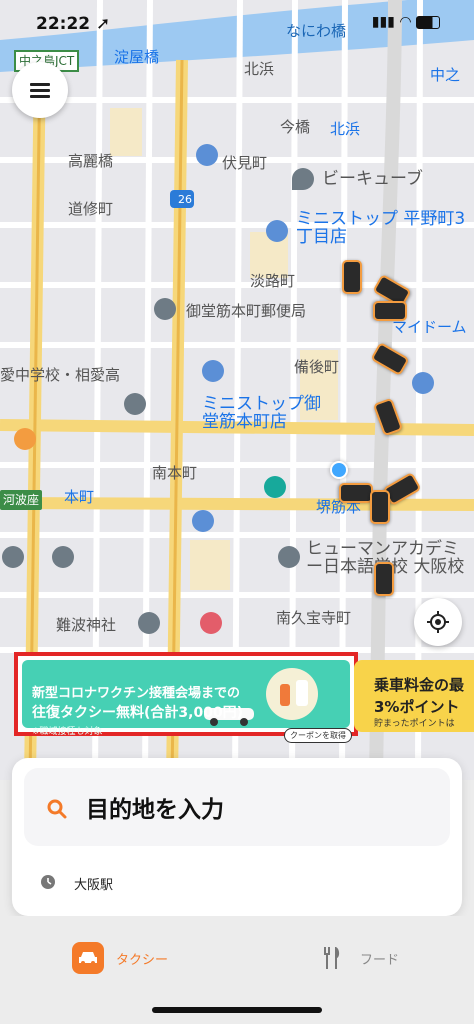 The image size is (474, 1024). Describe the element at coordinates (175, 473) in the screenshot. I see `map-label-minamihon: 南本町` at that location.